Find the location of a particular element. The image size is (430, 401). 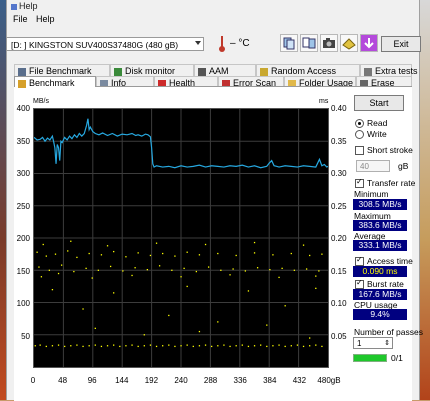

y-left-tick-label: 350 is located at coordinates (23, 141).